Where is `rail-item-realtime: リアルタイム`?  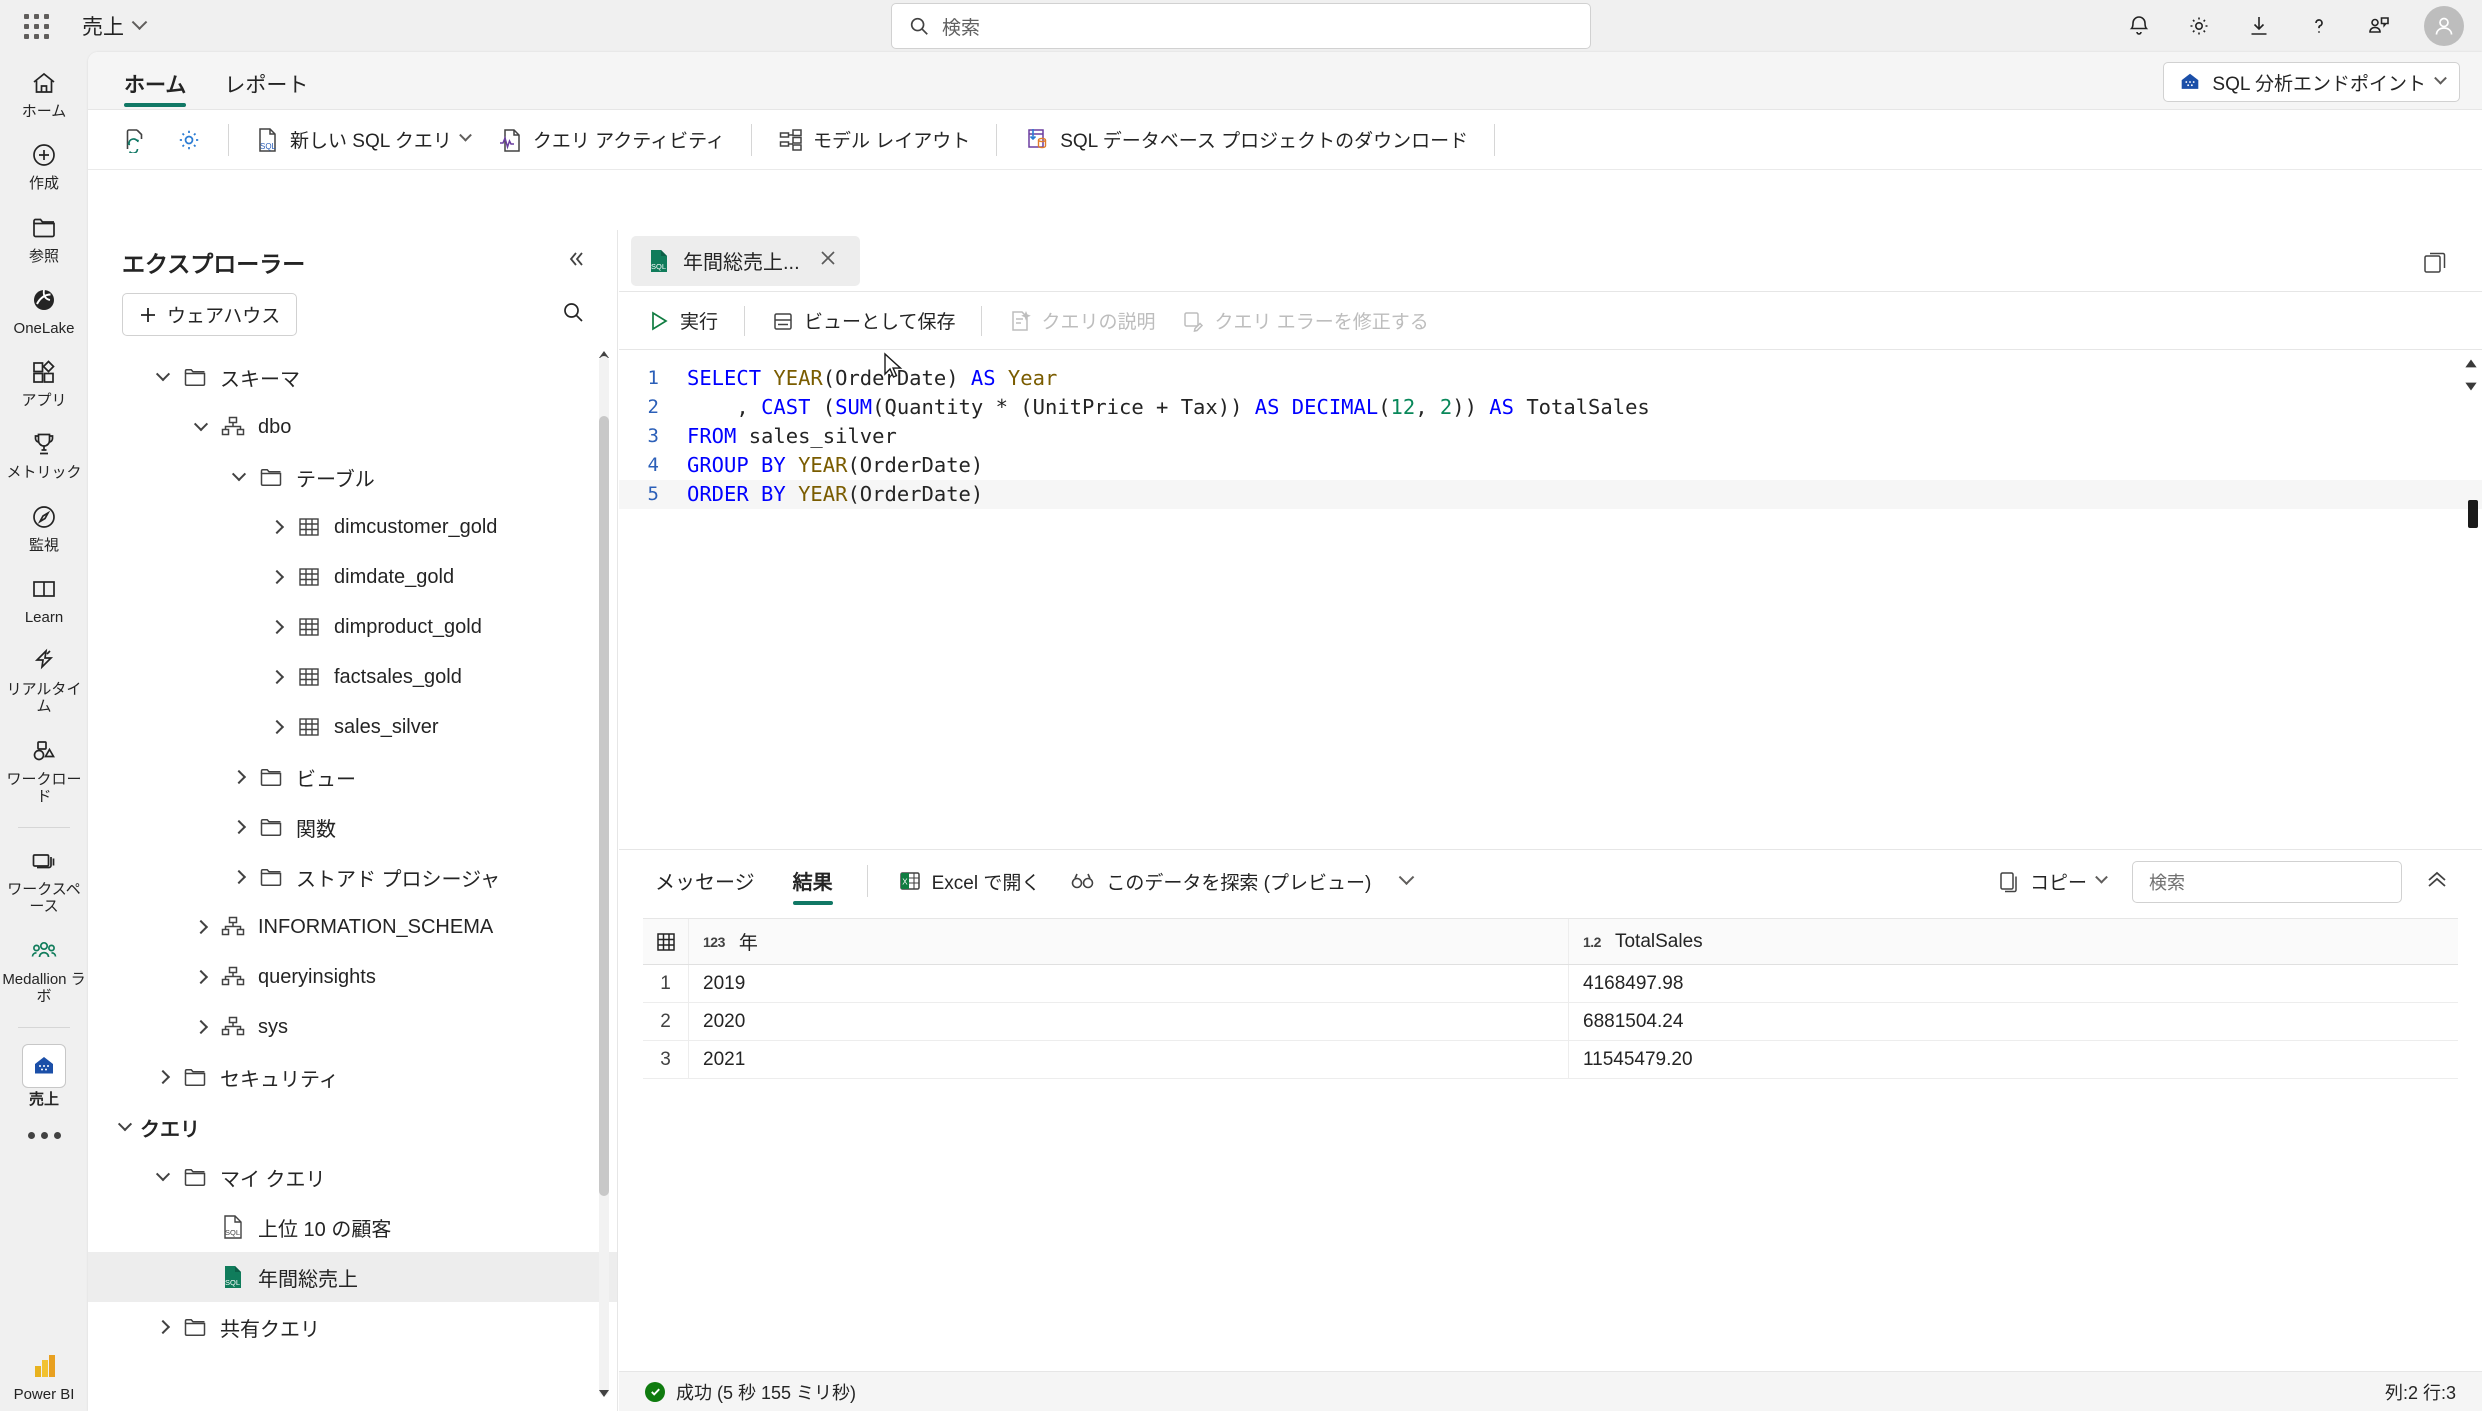 rail-item-realtime: リアルタイム is located at coordinates (44, 680).